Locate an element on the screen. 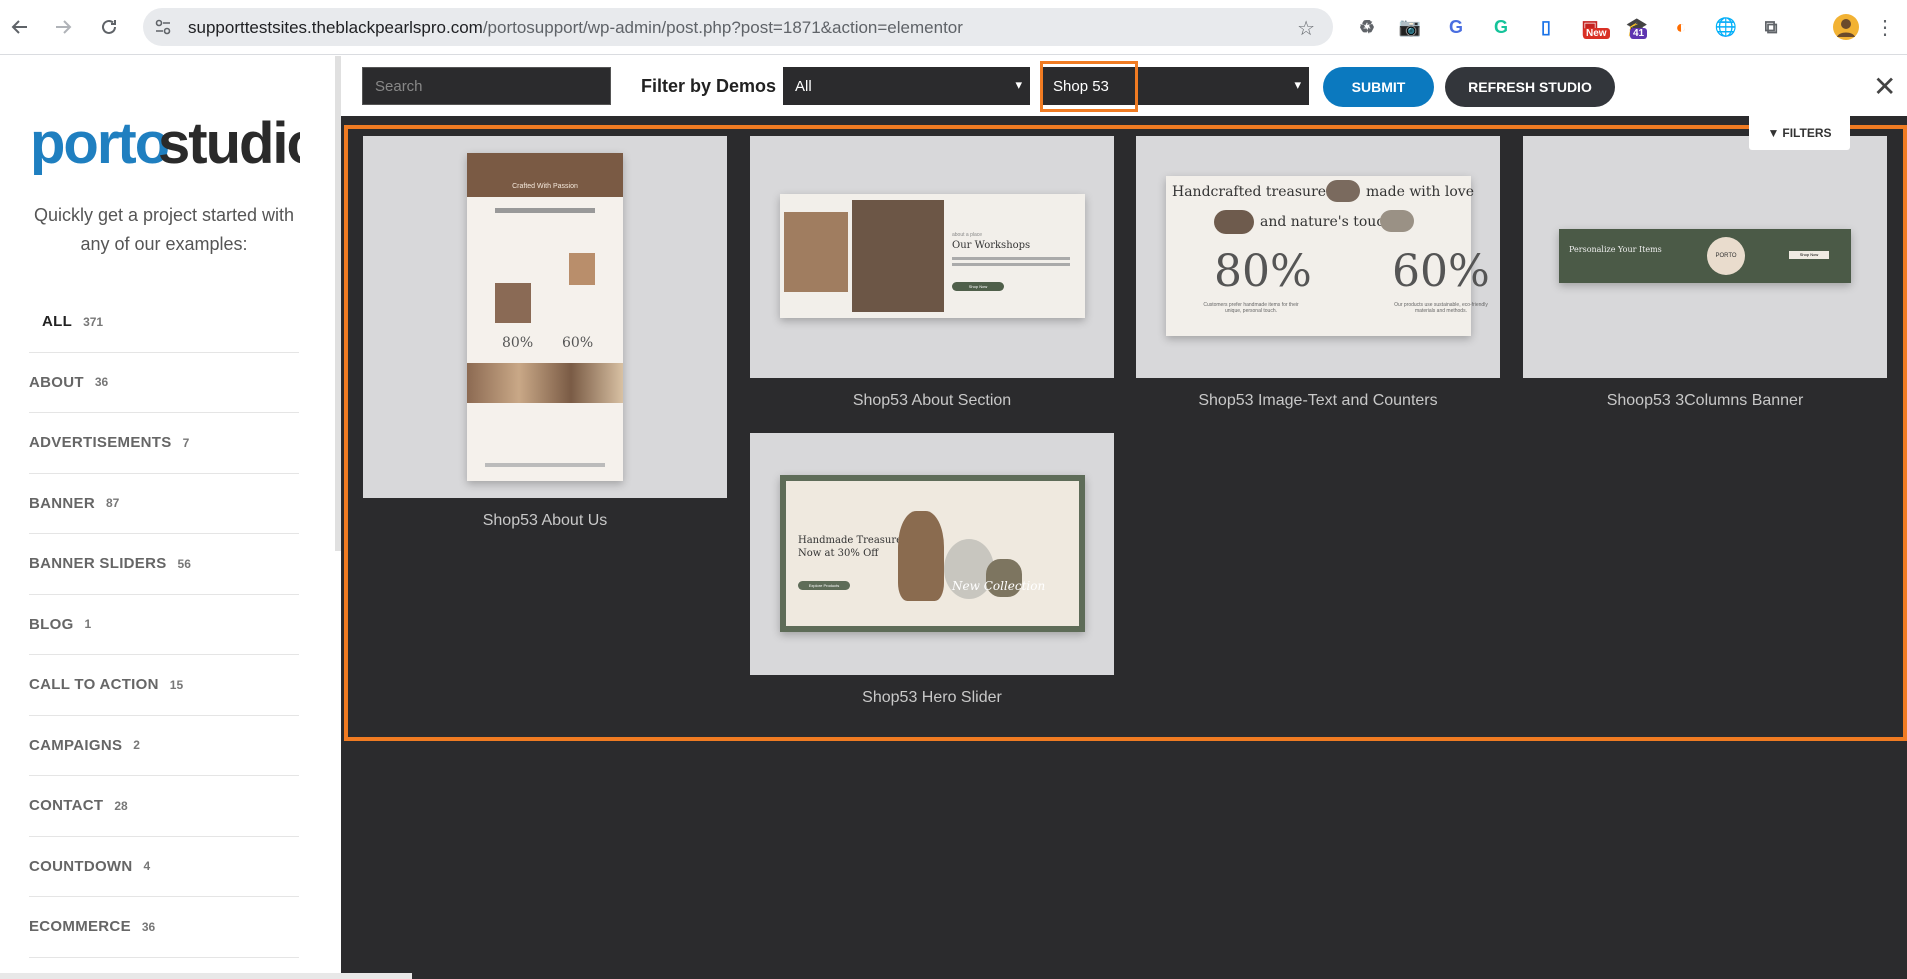 The width and height of the screenshot is (1907, 979). category-name: CALL TO ACTION is located at coordinates (94, 685).